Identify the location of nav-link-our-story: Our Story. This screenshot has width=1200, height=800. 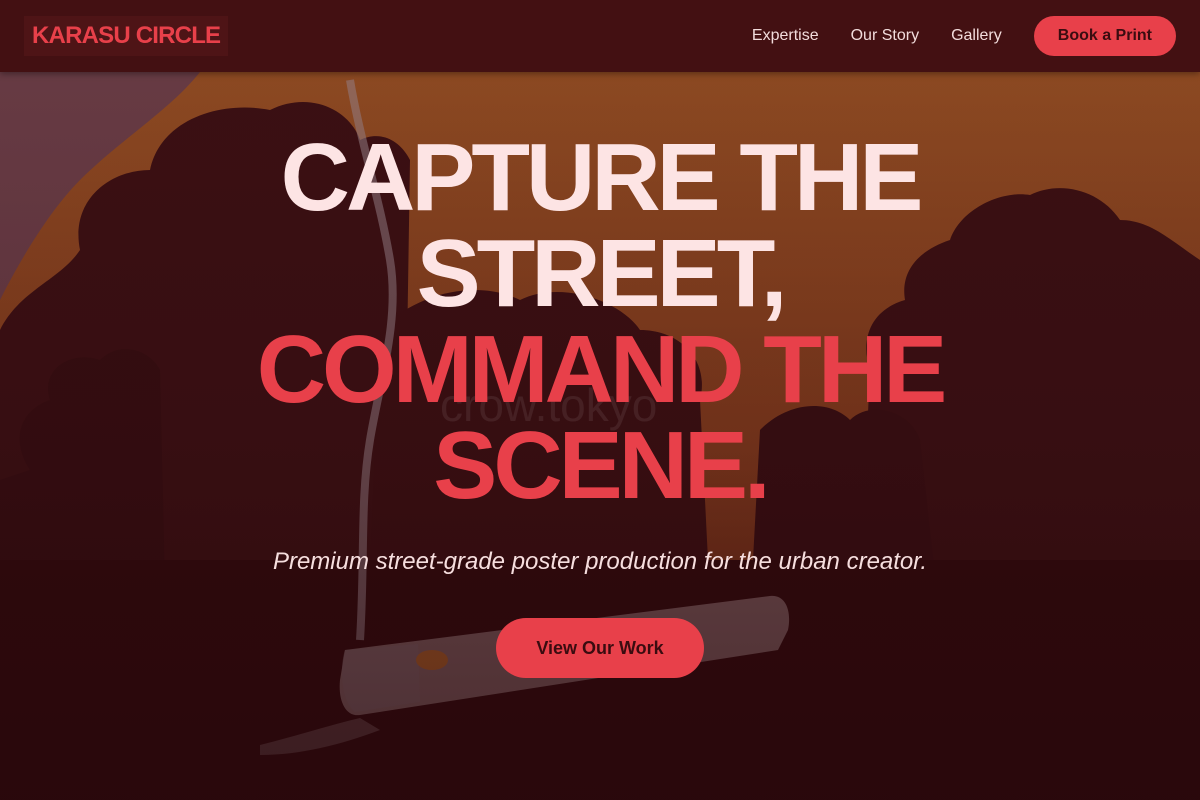
(885, 36).